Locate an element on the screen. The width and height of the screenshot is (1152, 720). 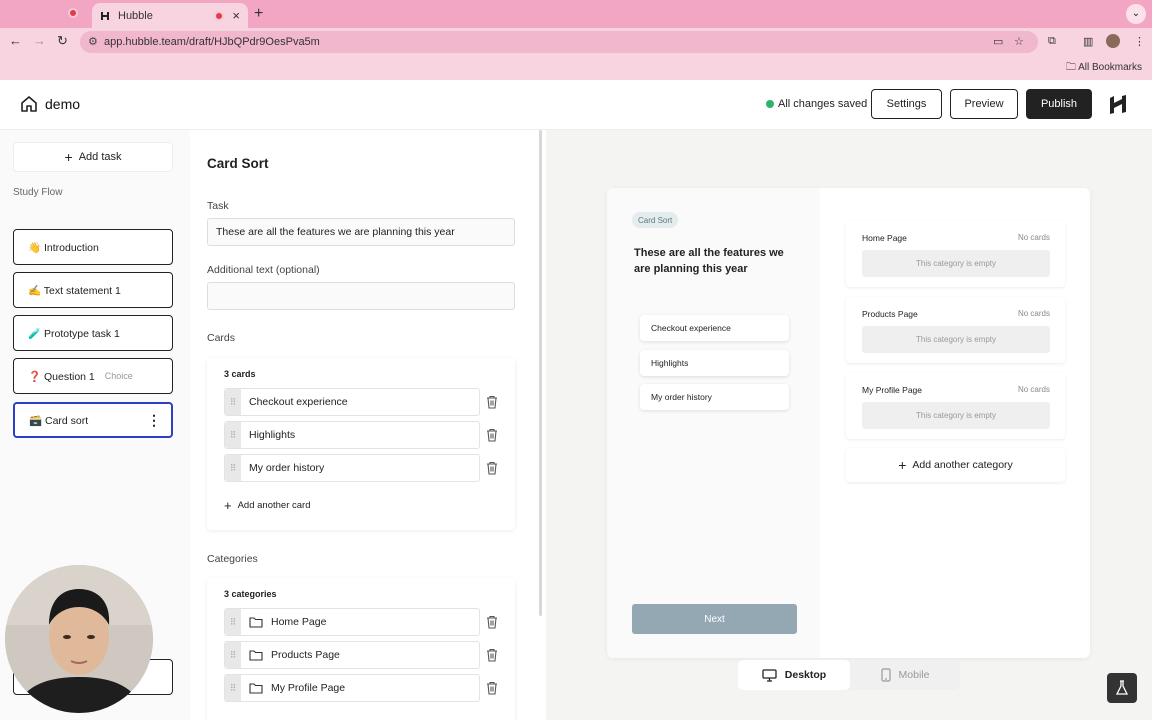
add-task-button: + Add task is located at coordinates (93, 157).